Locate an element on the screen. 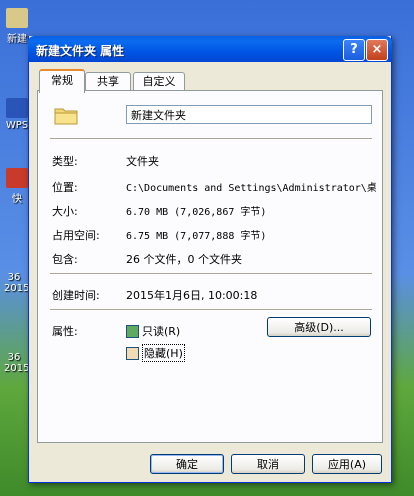 The width and height of the screenshot is (414, 496). wps-icon is located at coordinates (17, 108).